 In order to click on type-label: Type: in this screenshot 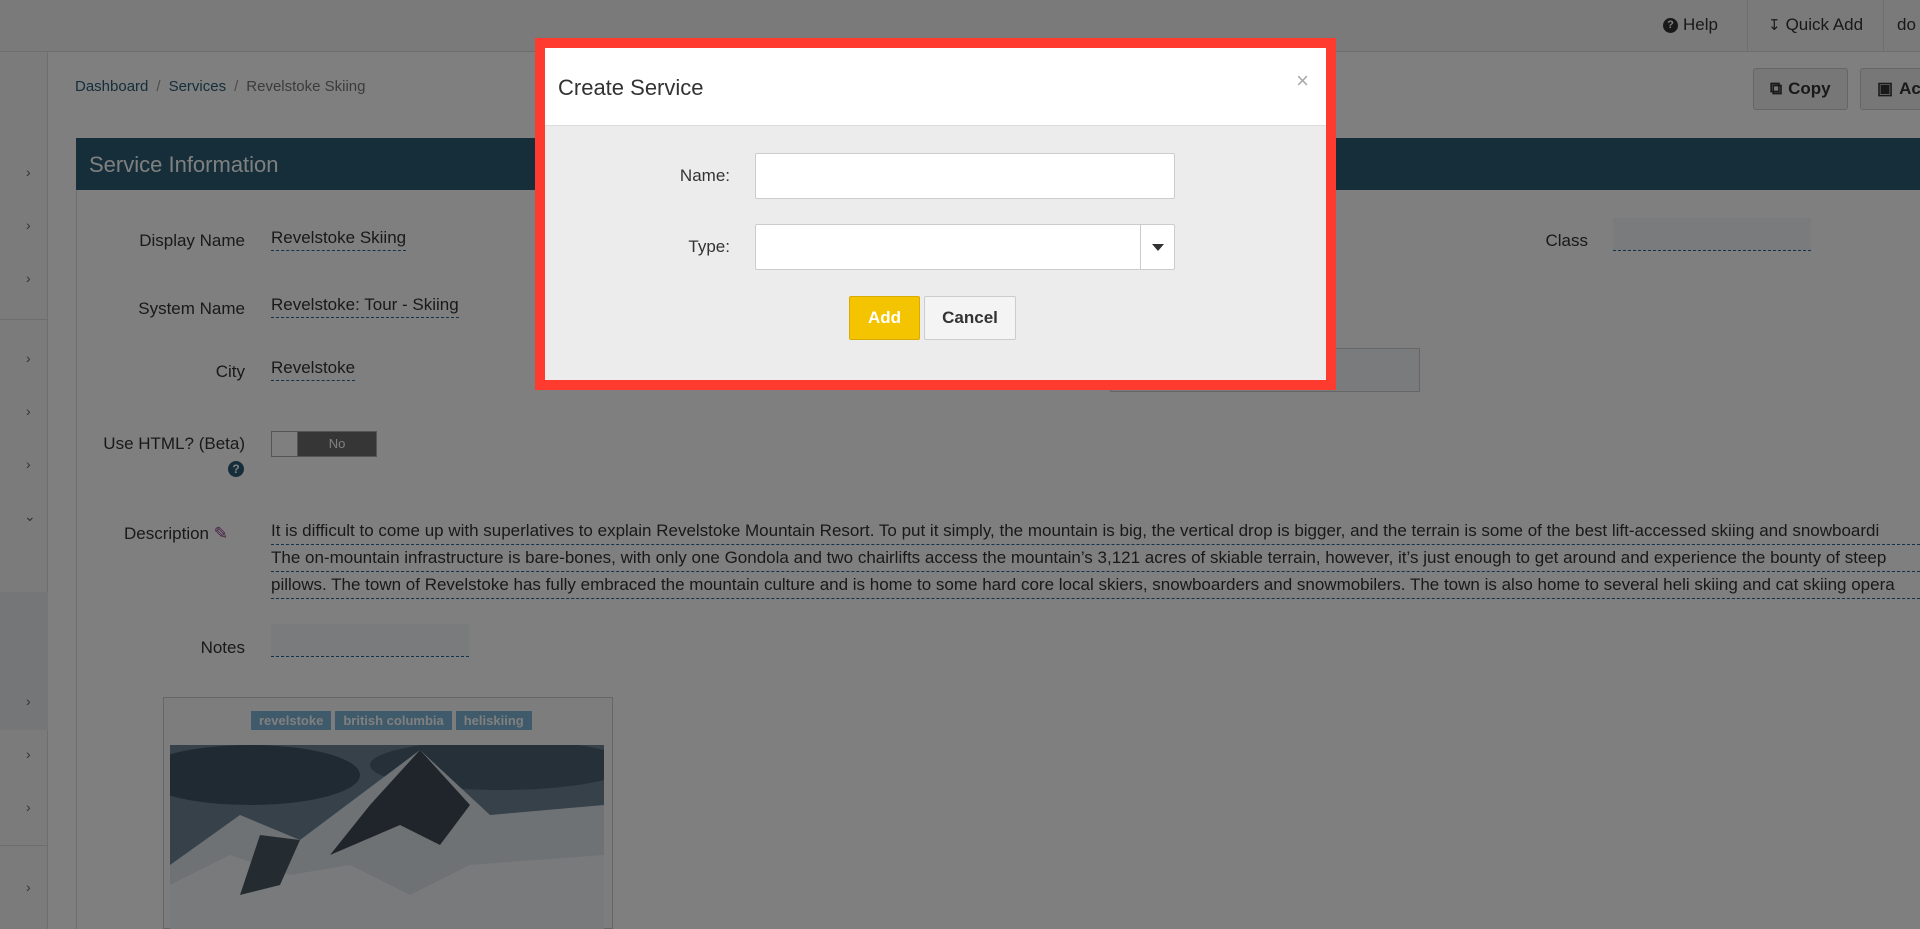, I will do `click(709, 246)`.